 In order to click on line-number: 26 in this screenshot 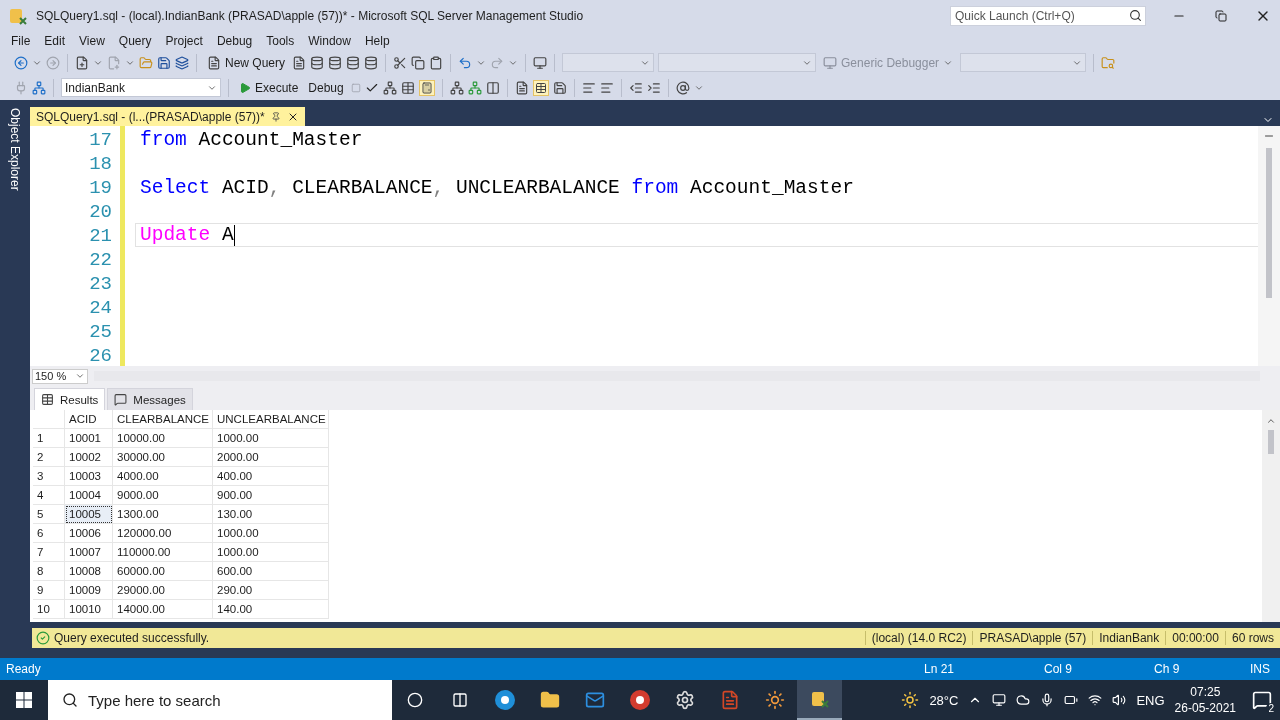, I will do `click(100, 356)`.